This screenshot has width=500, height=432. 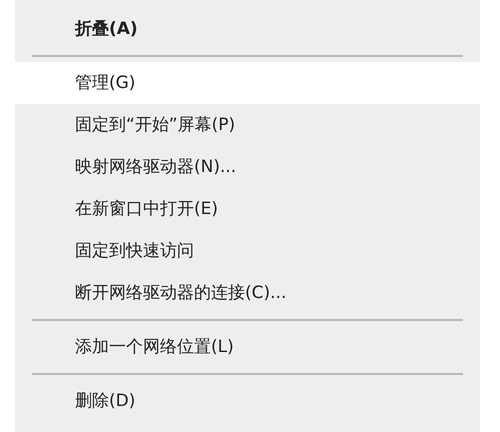 What do you see at coordinates (247, 29) in the screenshot?
I see `menu-item: 折叠(A)` at bounding box center [247, 29].